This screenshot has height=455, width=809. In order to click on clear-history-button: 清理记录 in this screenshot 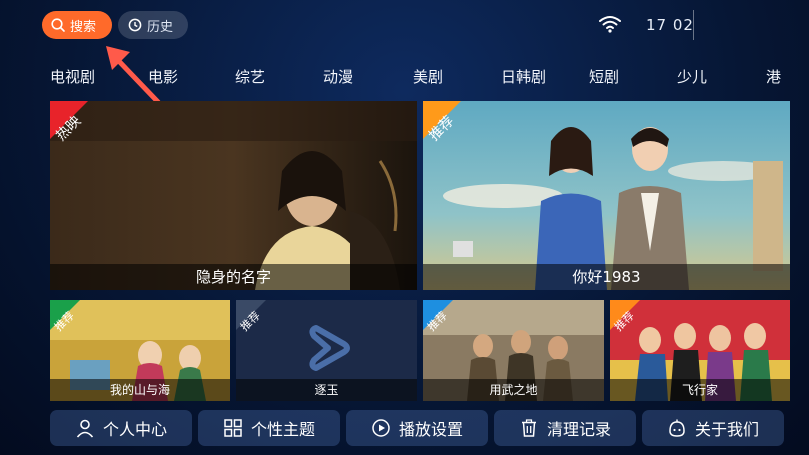, I will do `click(565, 428)`.